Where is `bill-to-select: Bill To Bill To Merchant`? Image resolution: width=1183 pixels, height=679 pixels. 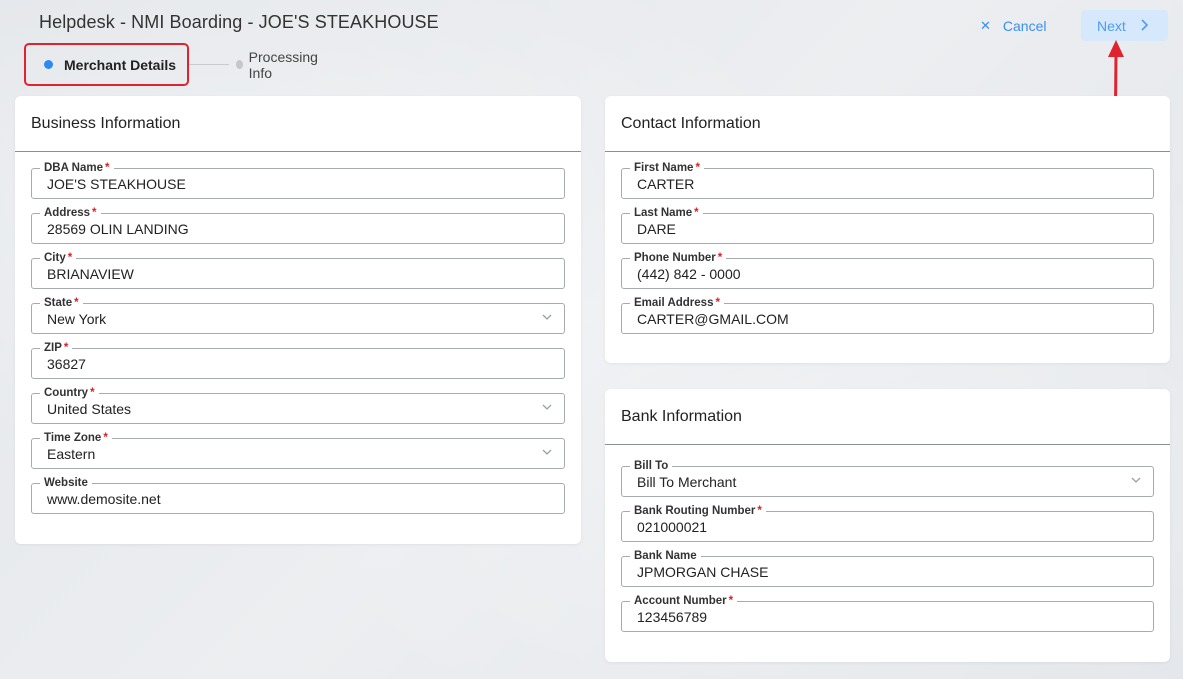
bill-to-select: Bill To Bill To Merchant is located at coordinates (887, 478).